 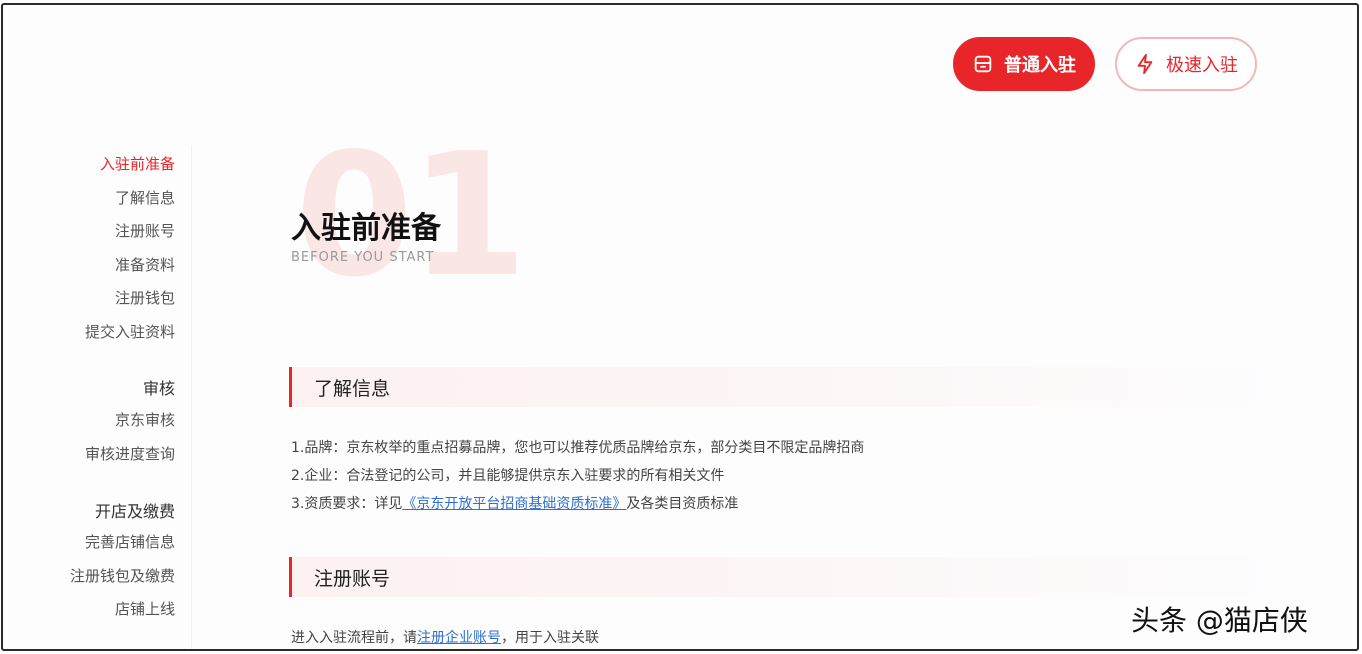 What do you see at coordinates (347, 504) in the screenshot?
I see `qualification-prefix: 3.资质要求：详见` at bounding box center [347, 504].